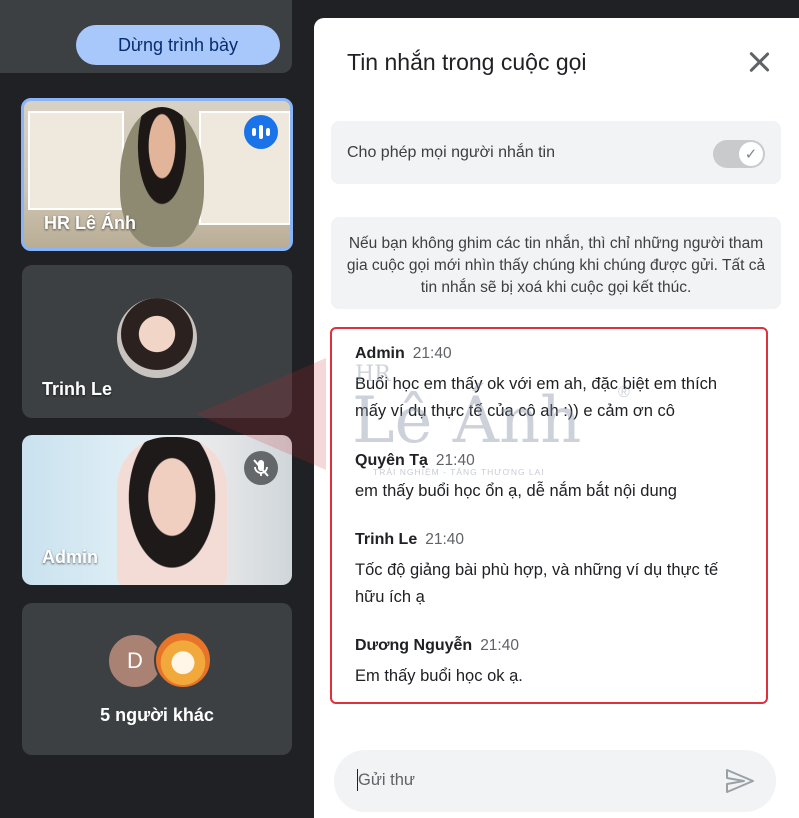 Image resolution: width=799 pixels, height=818 pixels. What do you see at coordinates (759, 62) in the screenshot?
I see `close-icon` at bounding box center [759, 62].